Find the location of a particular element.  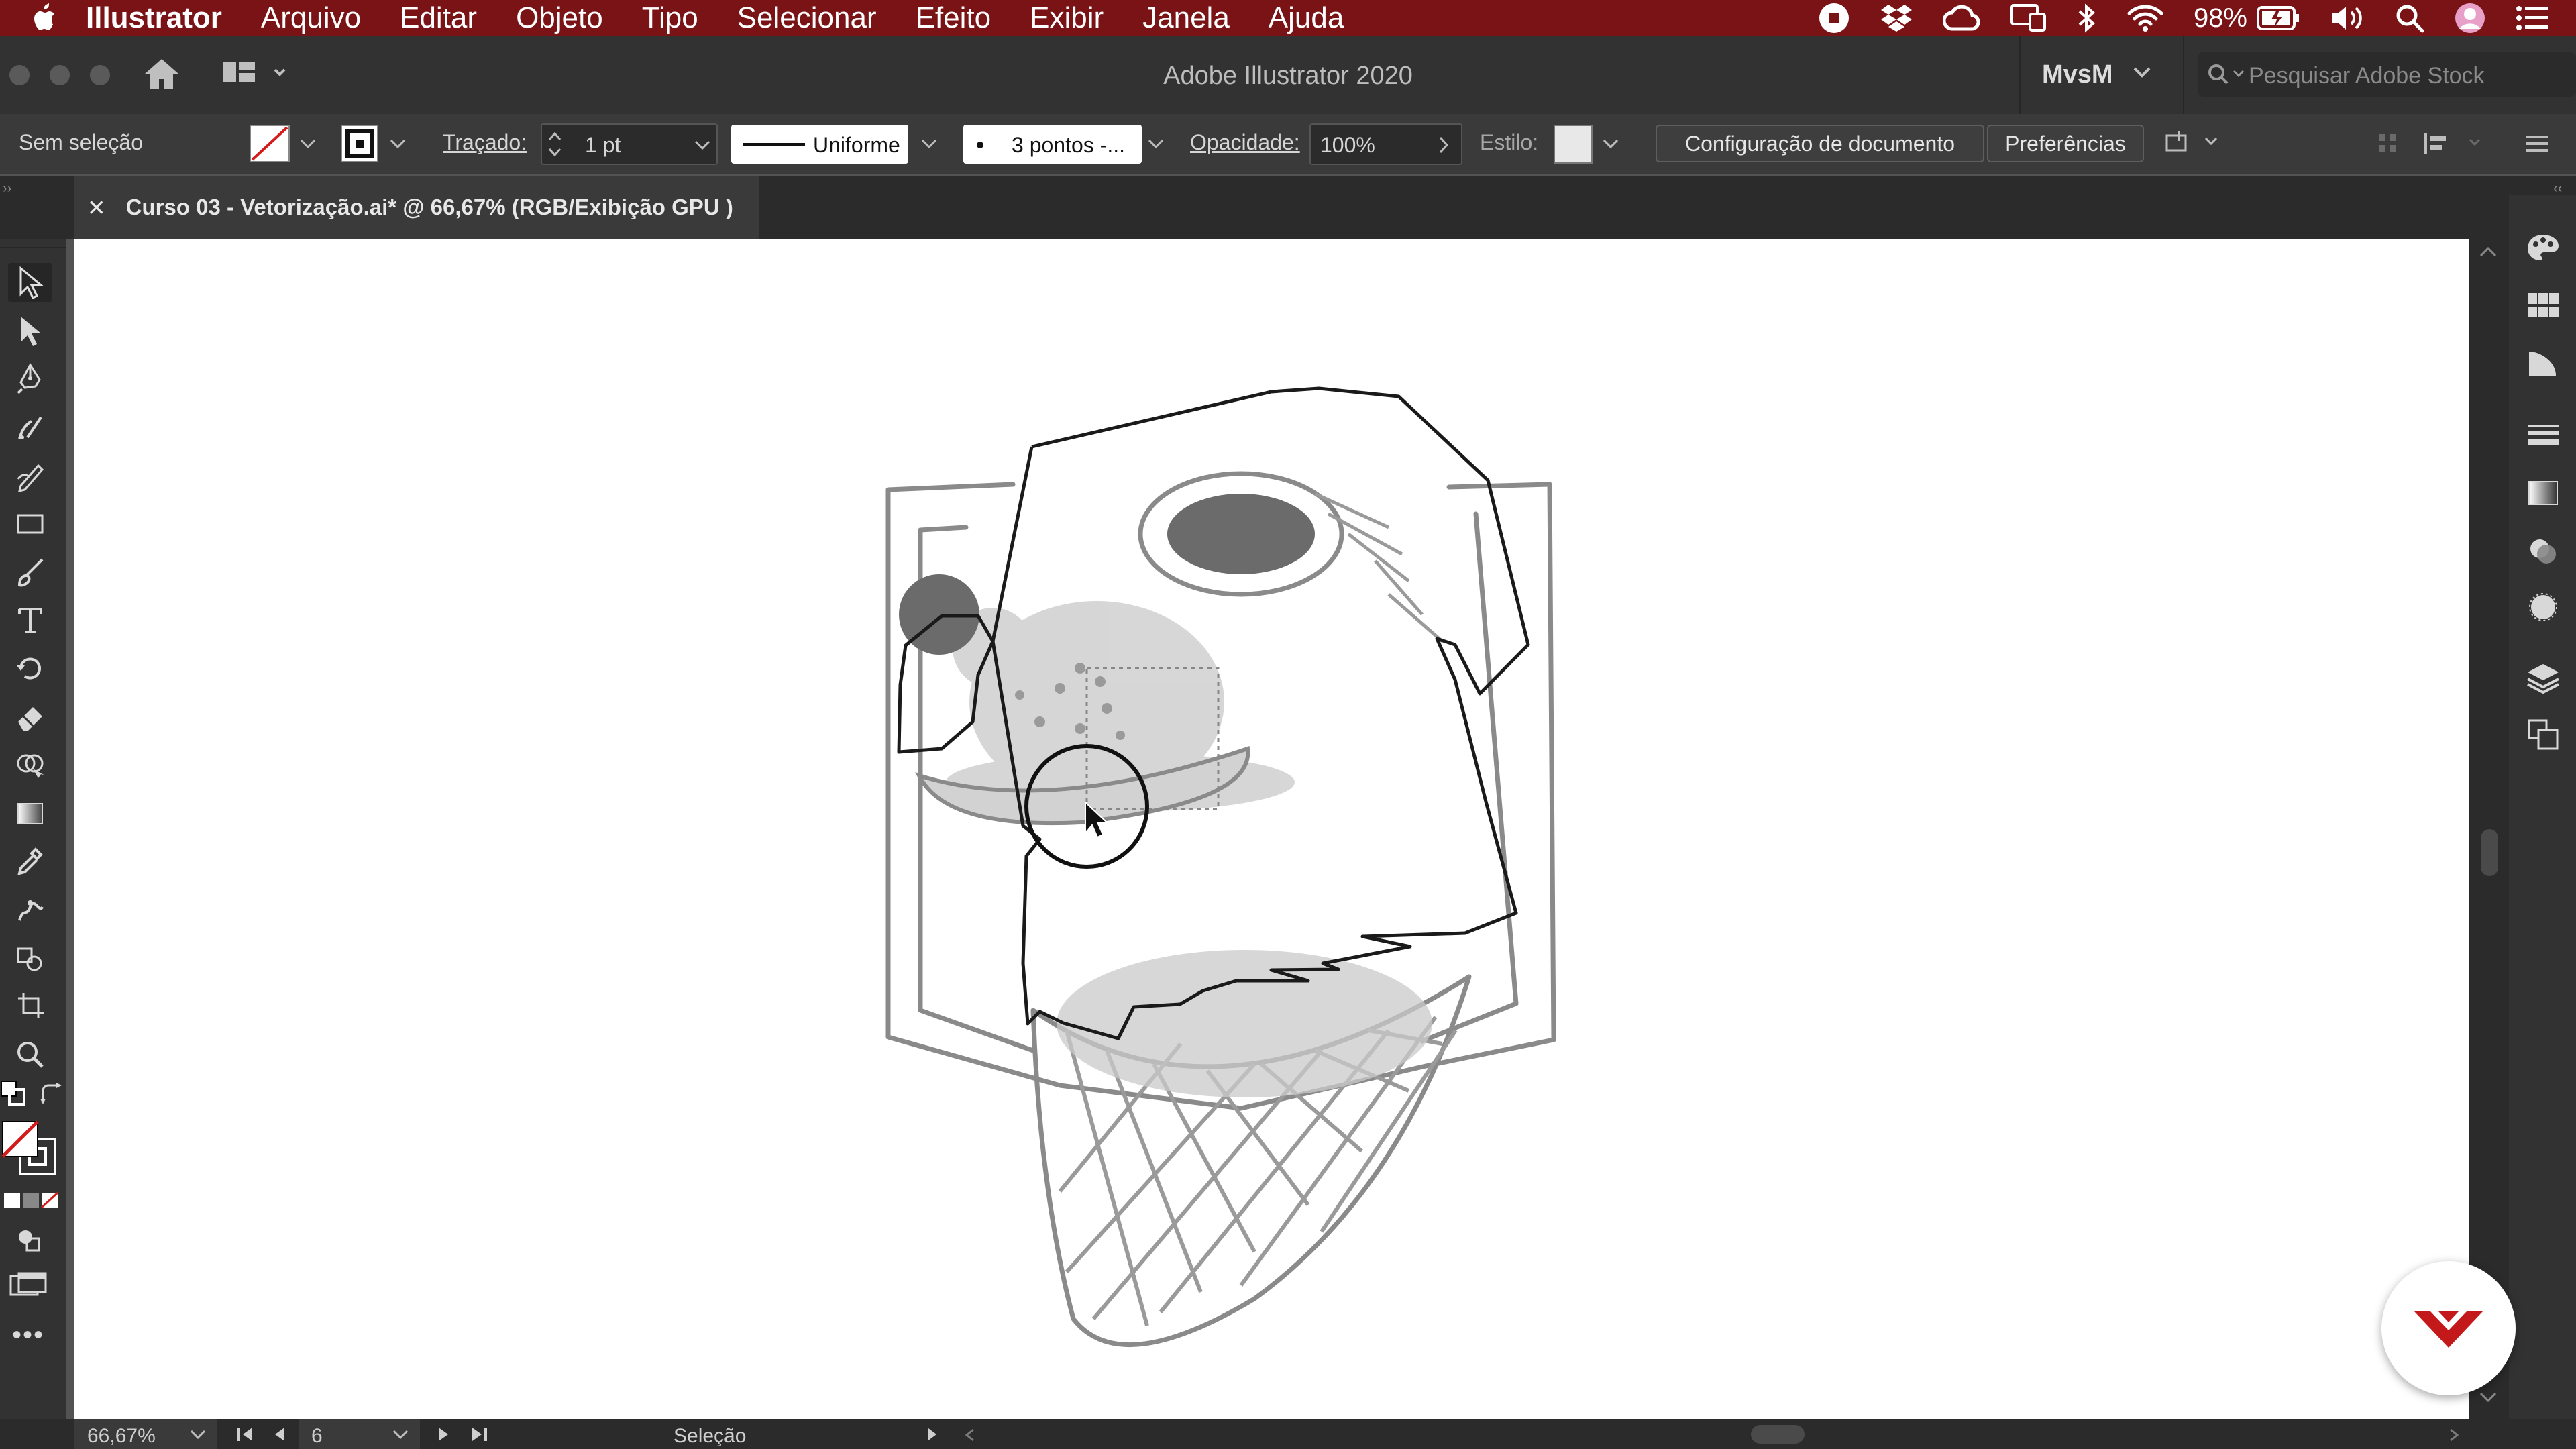

edit-toolbar-icon: ••• is located at coordinates (28, 1335).